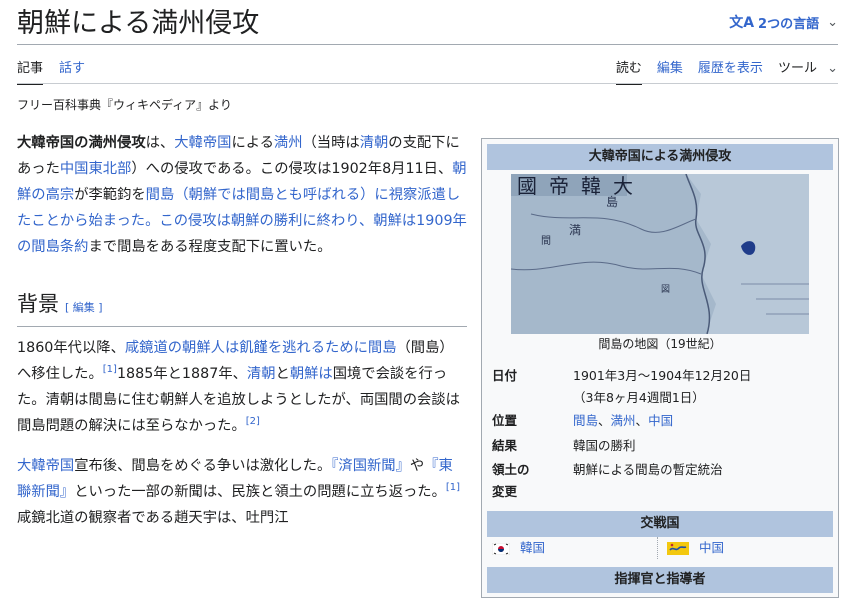 This screenshot has width=844, height=598. Describe the element at coordinates (252, 143) in the screenshot. I see `text: による` at that location.